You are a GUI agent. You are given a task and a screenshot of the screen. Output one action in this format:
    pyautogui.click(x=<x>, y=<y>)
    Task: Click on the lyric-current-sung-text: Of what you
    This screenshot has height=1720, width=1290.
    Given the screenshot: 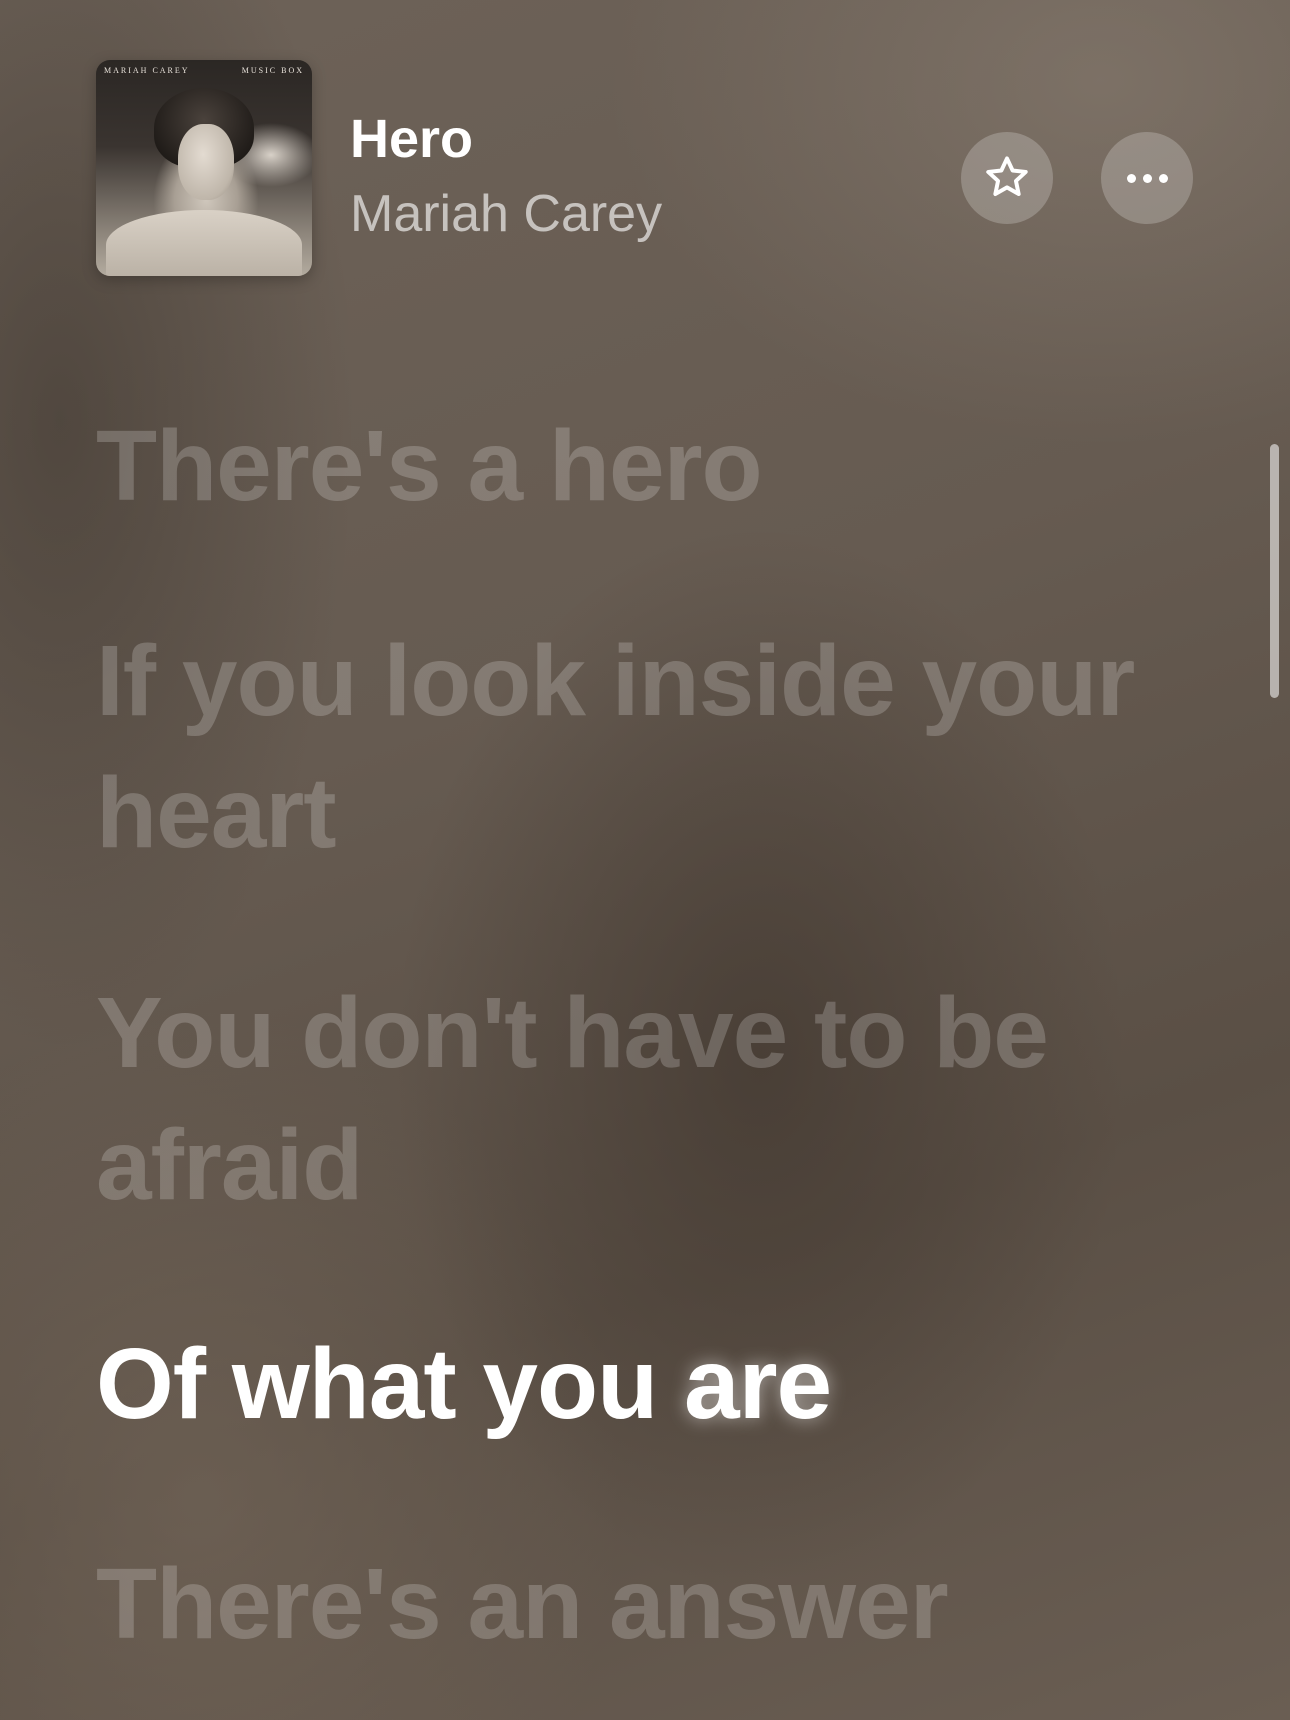 What is the action you would take?
    pyautogui.click(x=377, y=1384)
    